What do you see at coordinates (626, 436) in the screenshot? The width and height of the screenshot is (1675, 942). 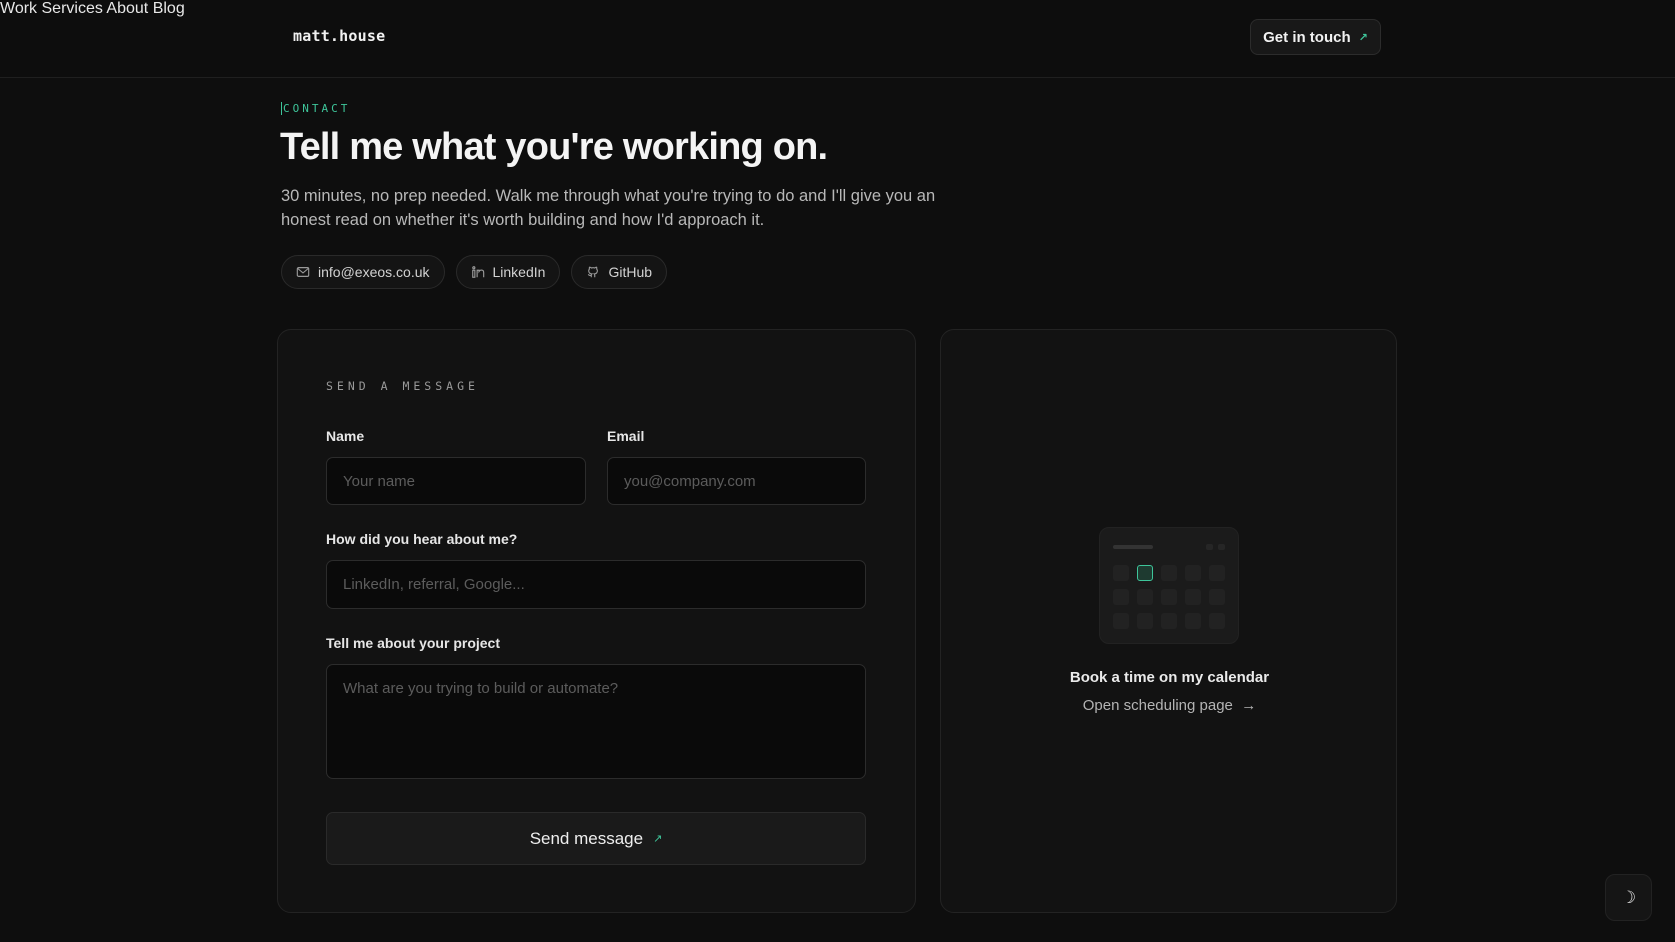 I see `email-label: Email` at bounding box center [626, 436].